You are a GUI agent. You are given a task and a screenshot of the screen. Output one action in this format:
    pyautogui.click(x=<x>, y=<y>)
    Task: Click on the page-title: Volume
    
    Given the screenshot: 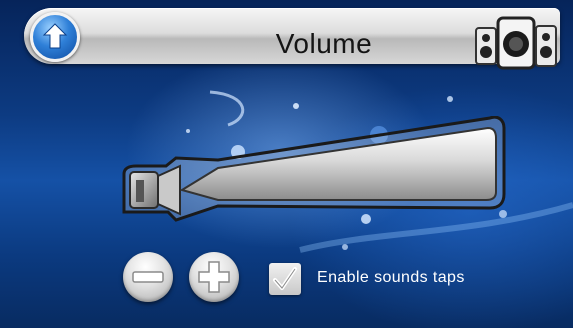 What is the action you would take?
    pyautogui.click(x=324, y=43)
    